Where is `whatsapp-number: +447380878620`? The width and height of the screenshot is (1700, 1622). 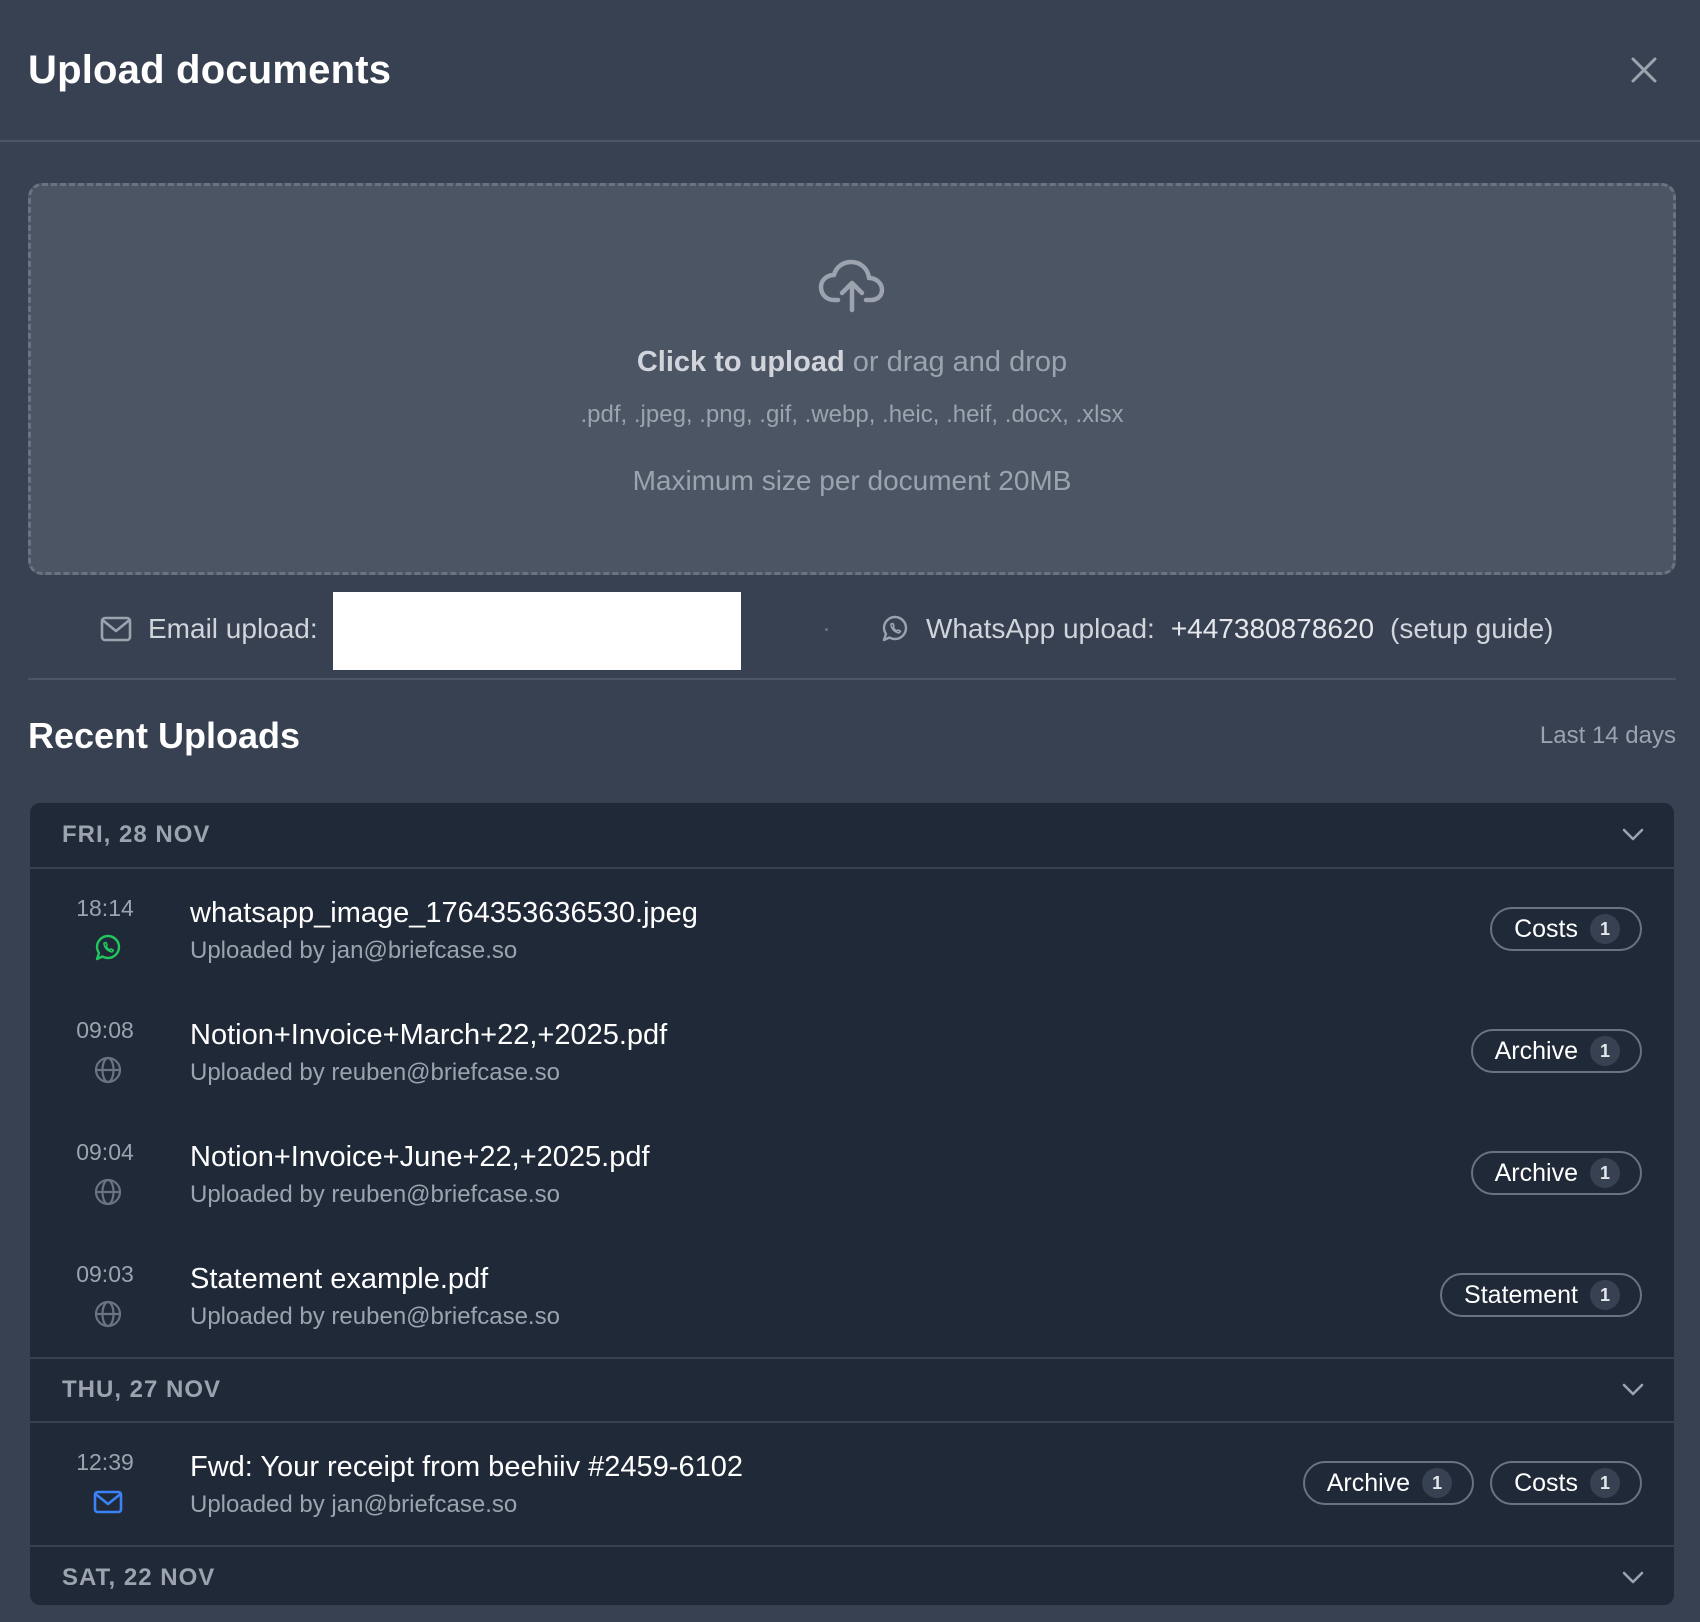 whatsapp-number: +447380878620 is located at coordinates (1272, 628).